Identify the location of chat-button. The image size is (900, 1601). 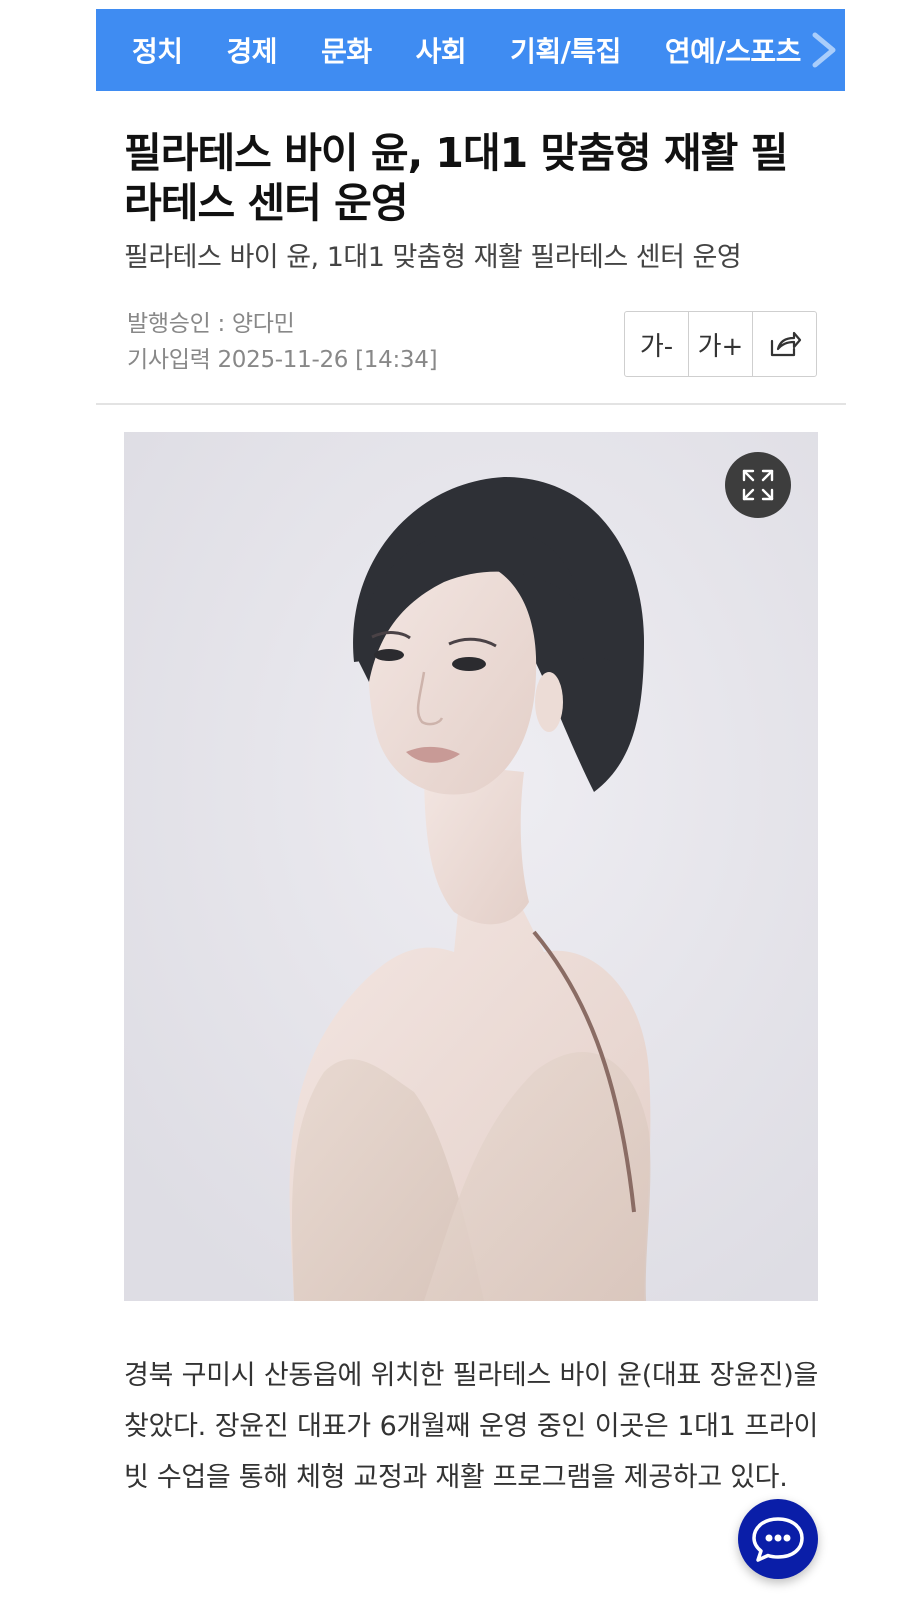
(778, 1539).